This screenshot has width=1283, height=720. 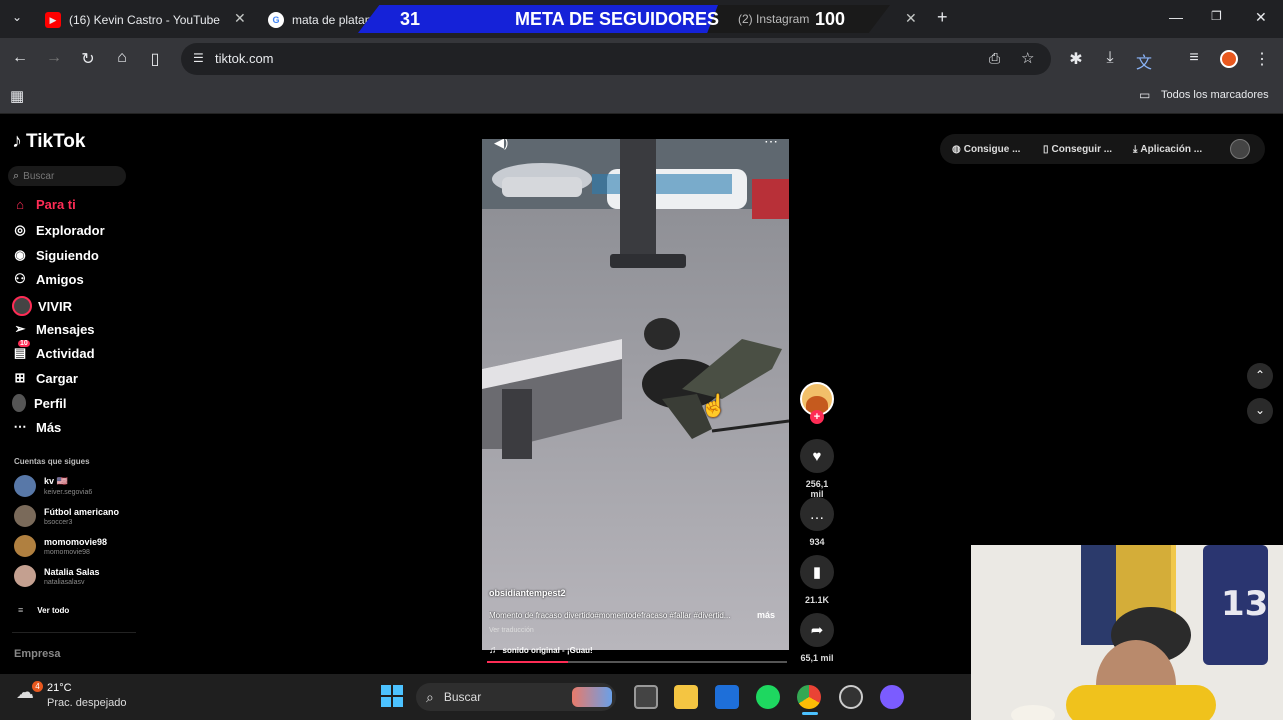 What do you see at coordinates (1144, 61) in the screenshot?
I see `translate-icon: 文` at bounding box center [1144, 61].